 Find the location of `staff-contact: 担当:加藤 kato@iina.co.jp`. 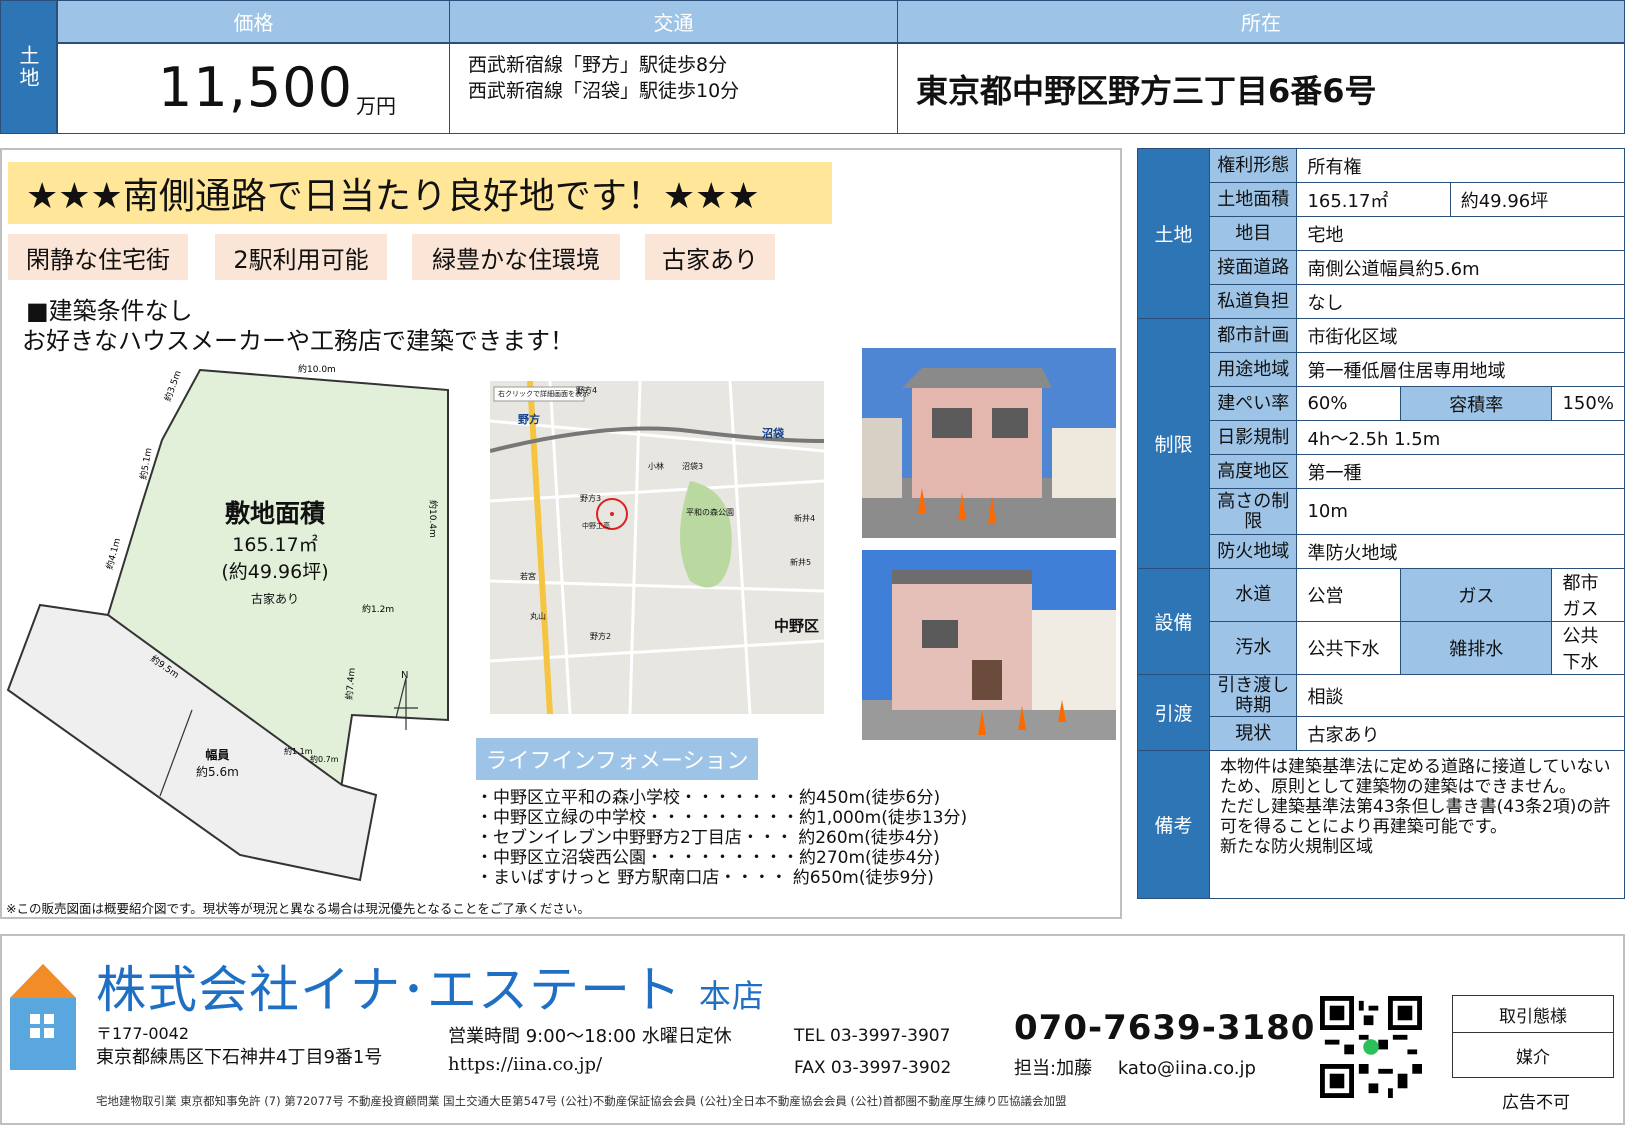

staff-contact: 担当:加藤 kato@iina.co.jp is located at coordinates (1135, 1067).